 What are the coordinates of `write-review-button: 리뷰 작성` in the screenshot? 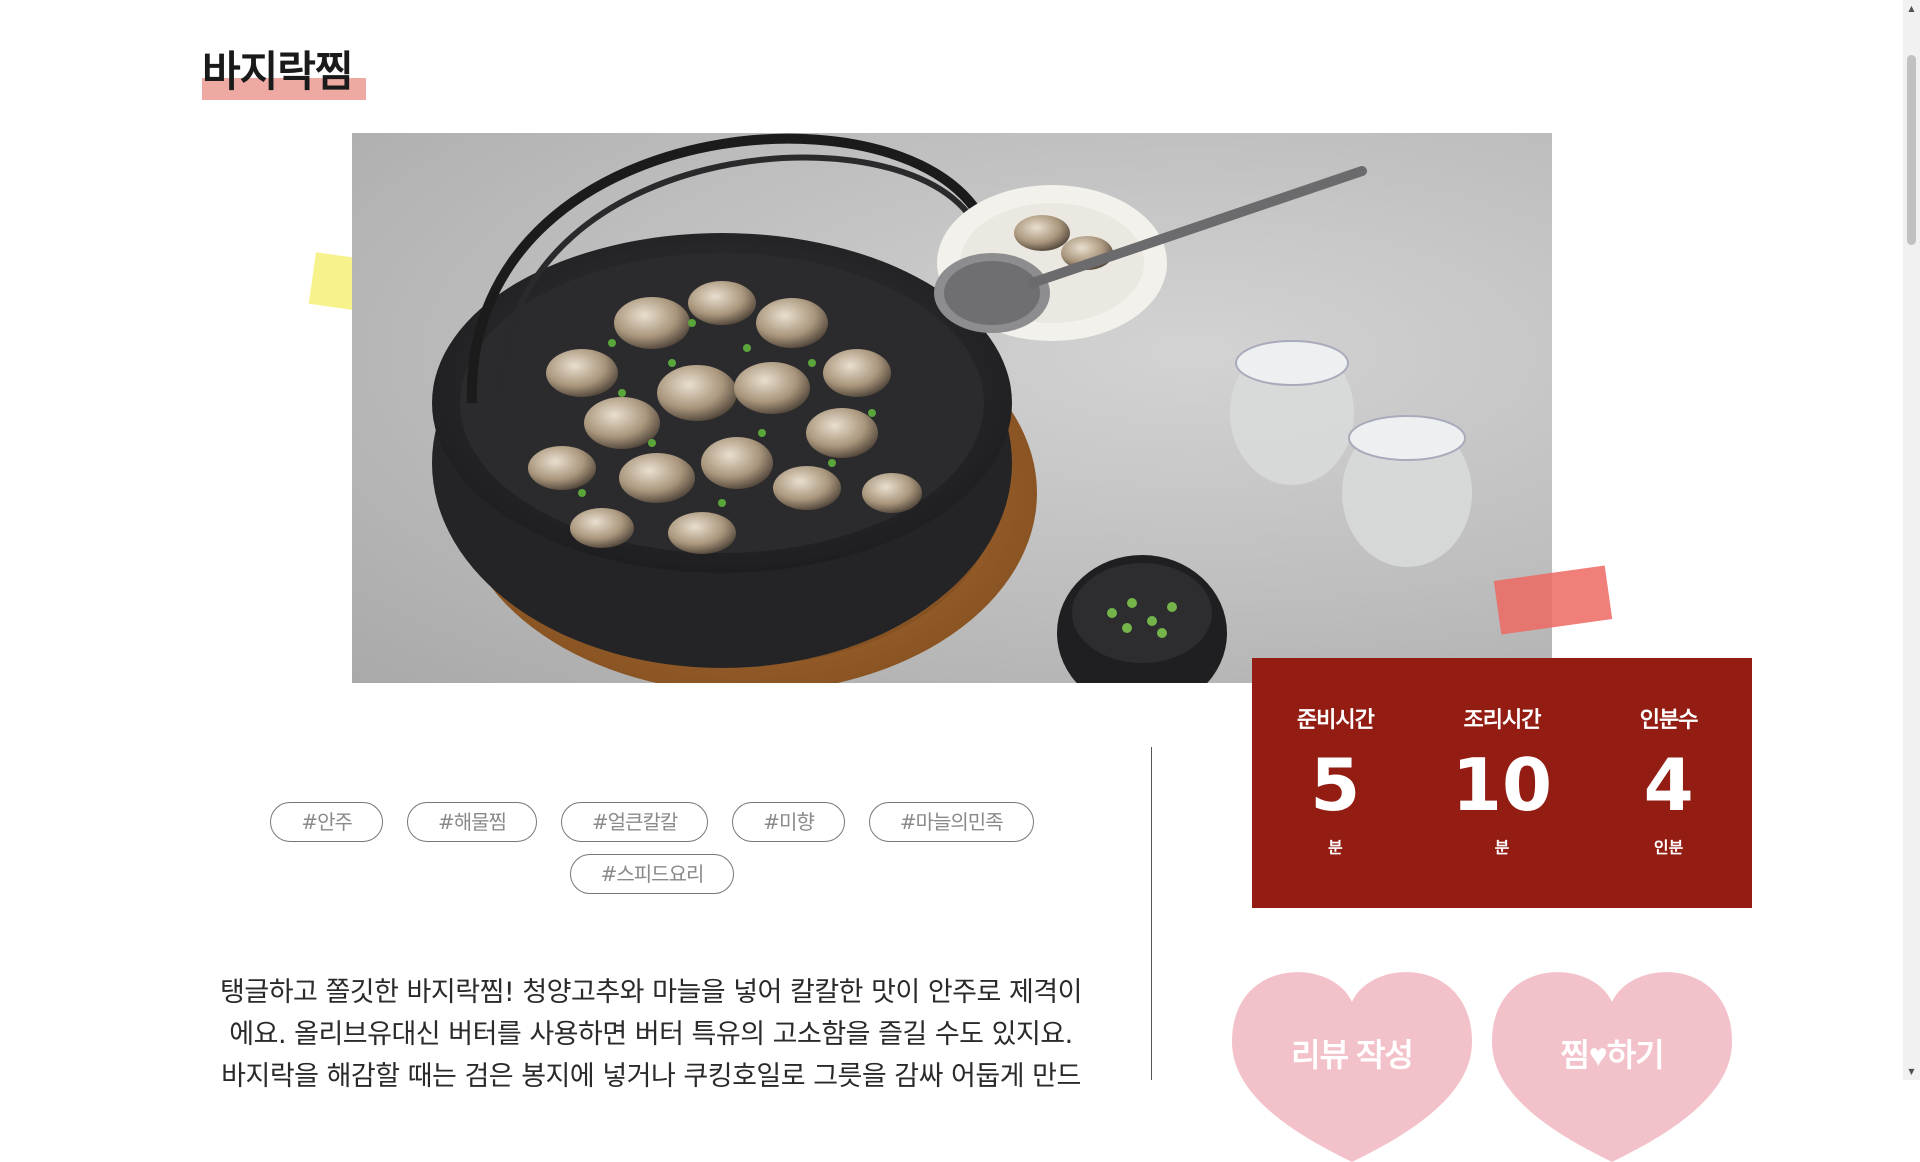 It's located at (1352, 1062).